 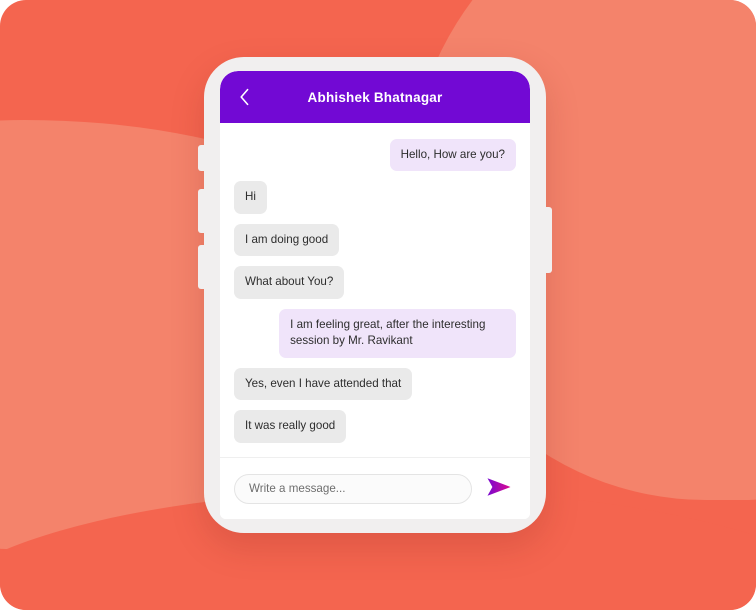 I want to click on message-input, so click(x=353, y=488).